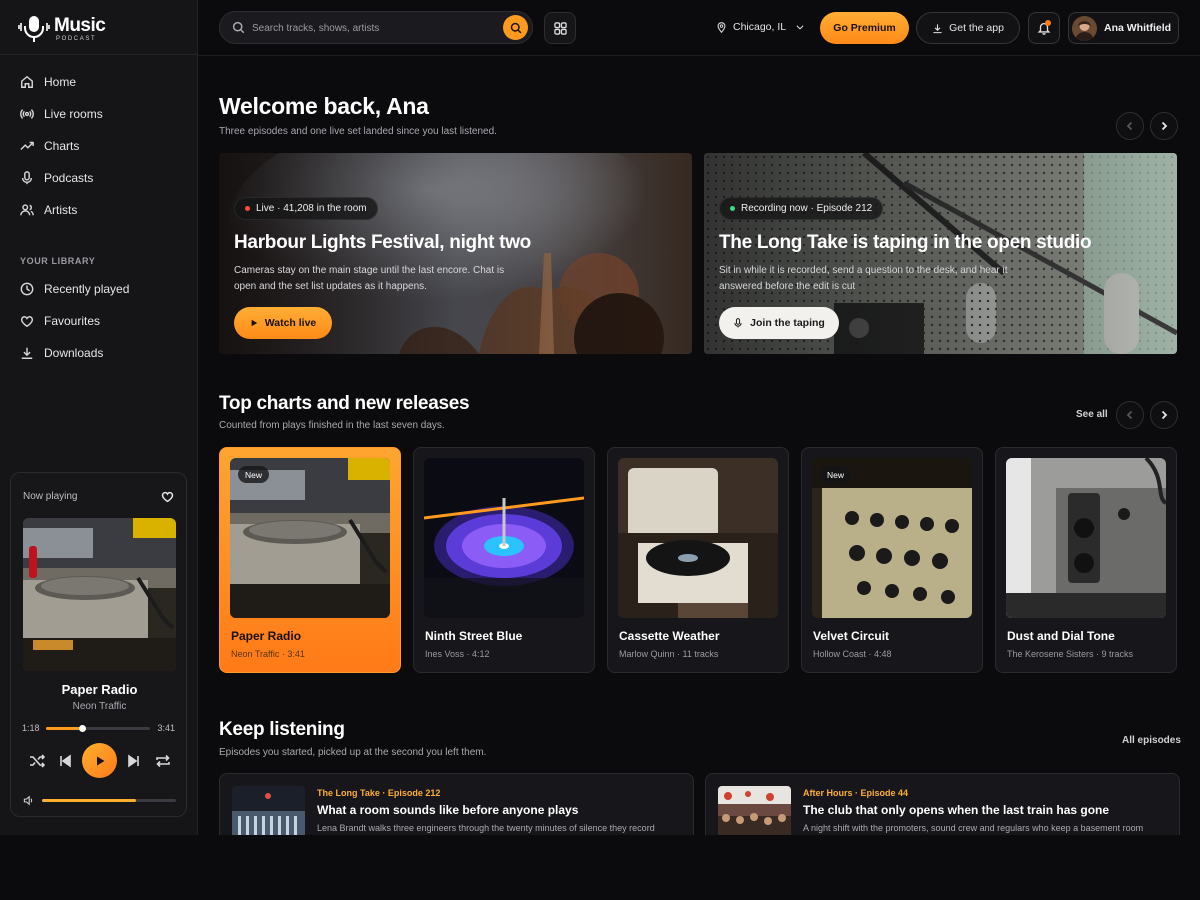 The width and height of the screenshot is (1200, 900). Describe the element at coordinates (105, 82) in the screenshot. I see `nav-item-home: Home` at that location.